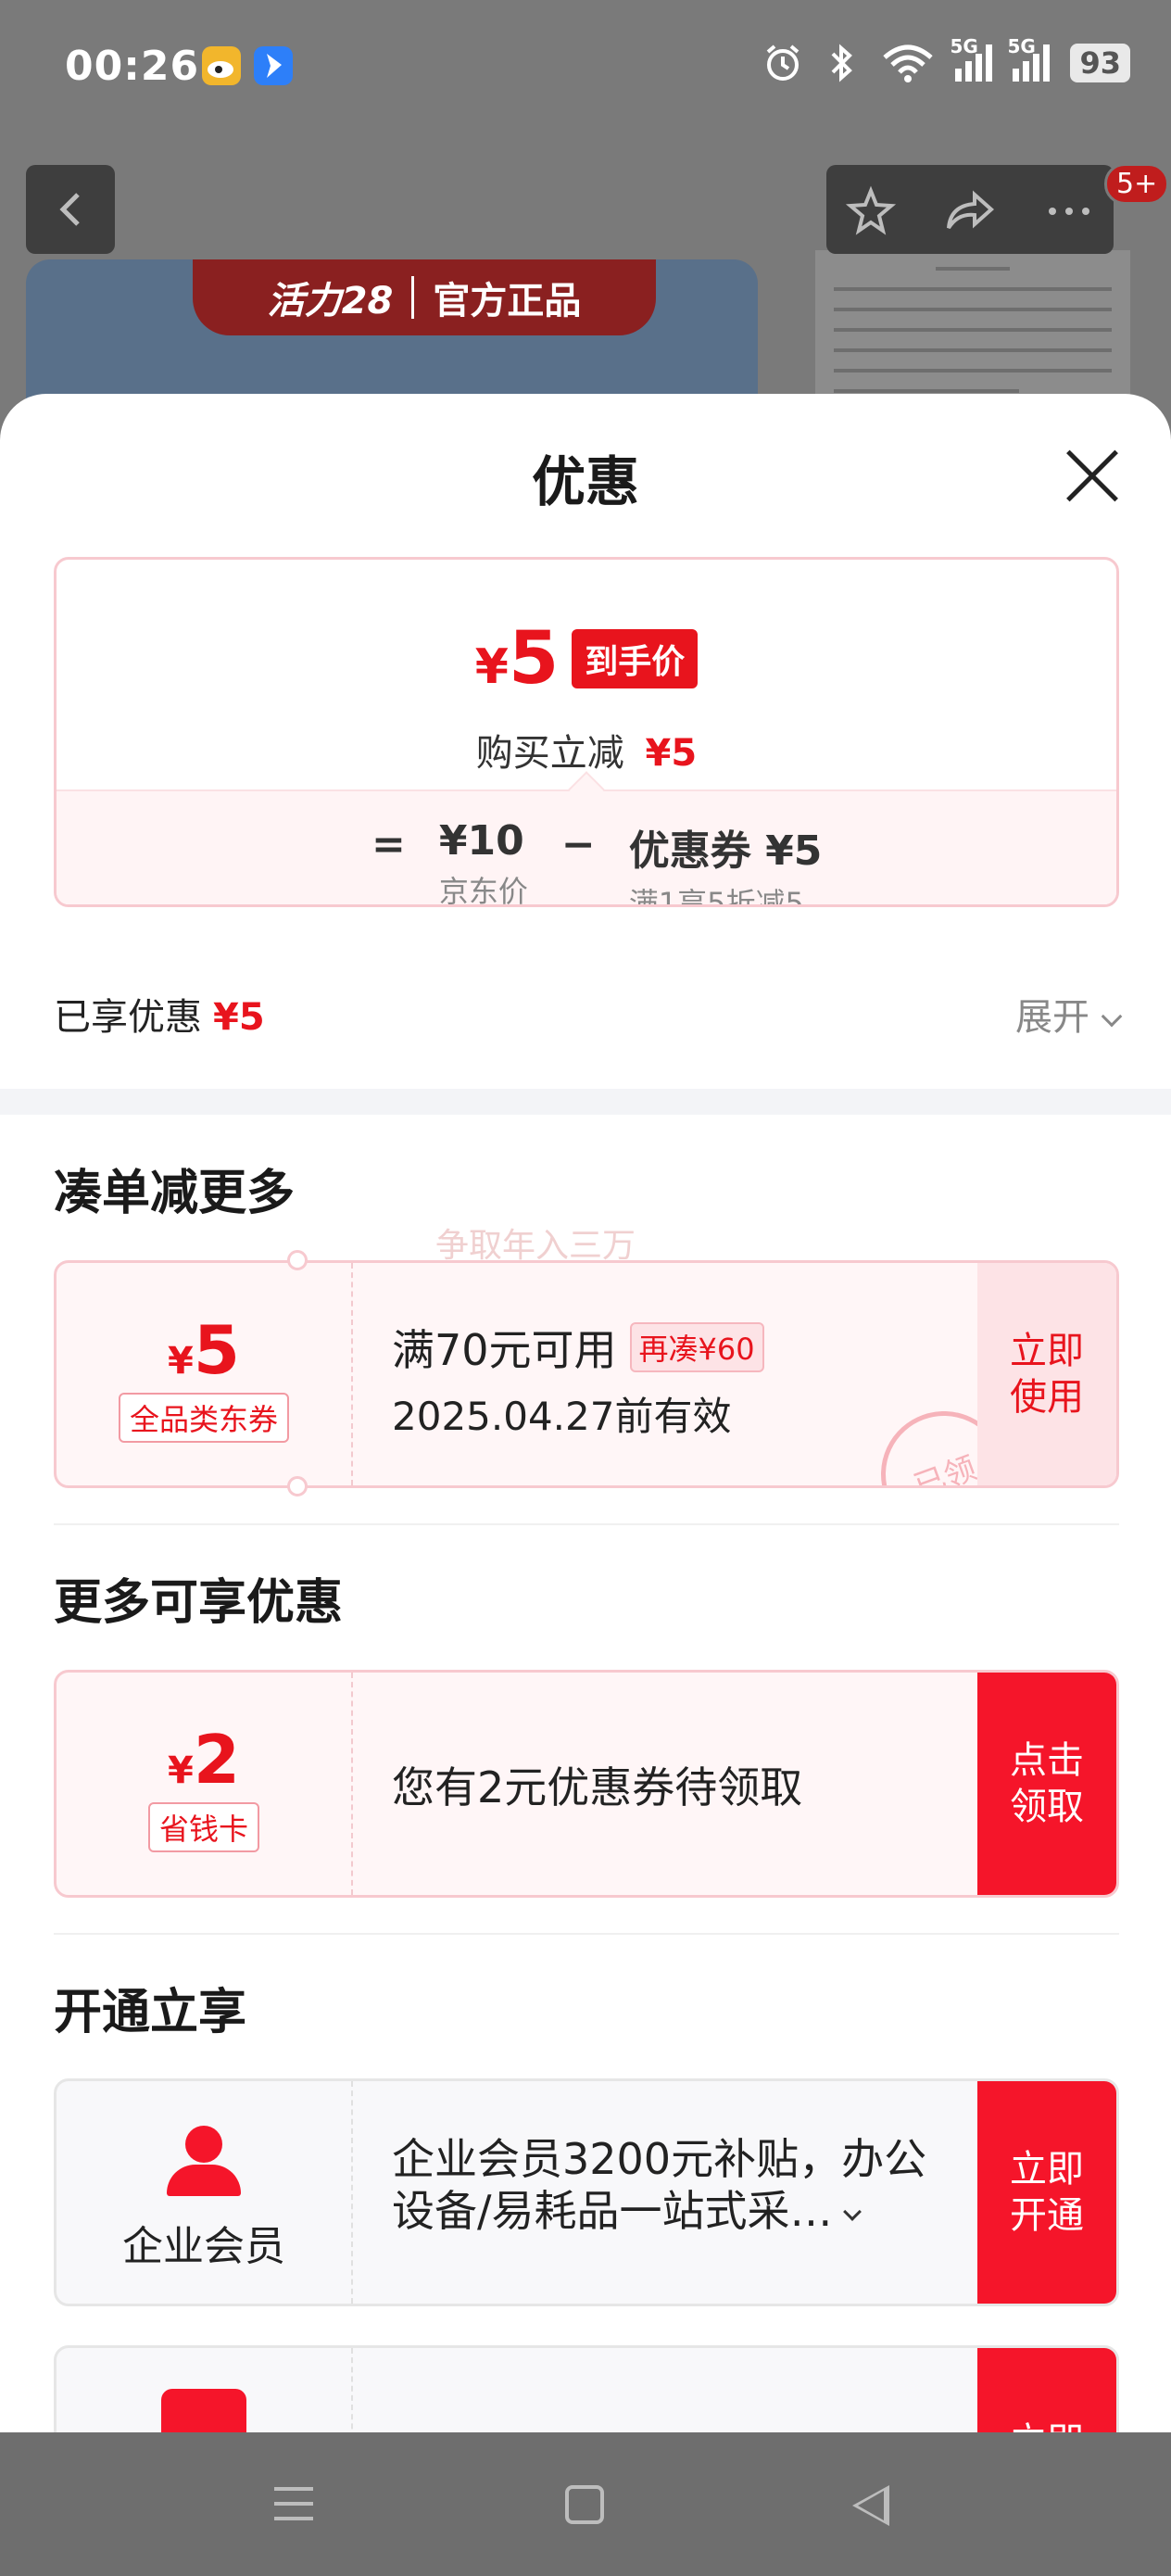 The image size is (1171, 2576). I want to click on close-icon, so click(1091, 475).